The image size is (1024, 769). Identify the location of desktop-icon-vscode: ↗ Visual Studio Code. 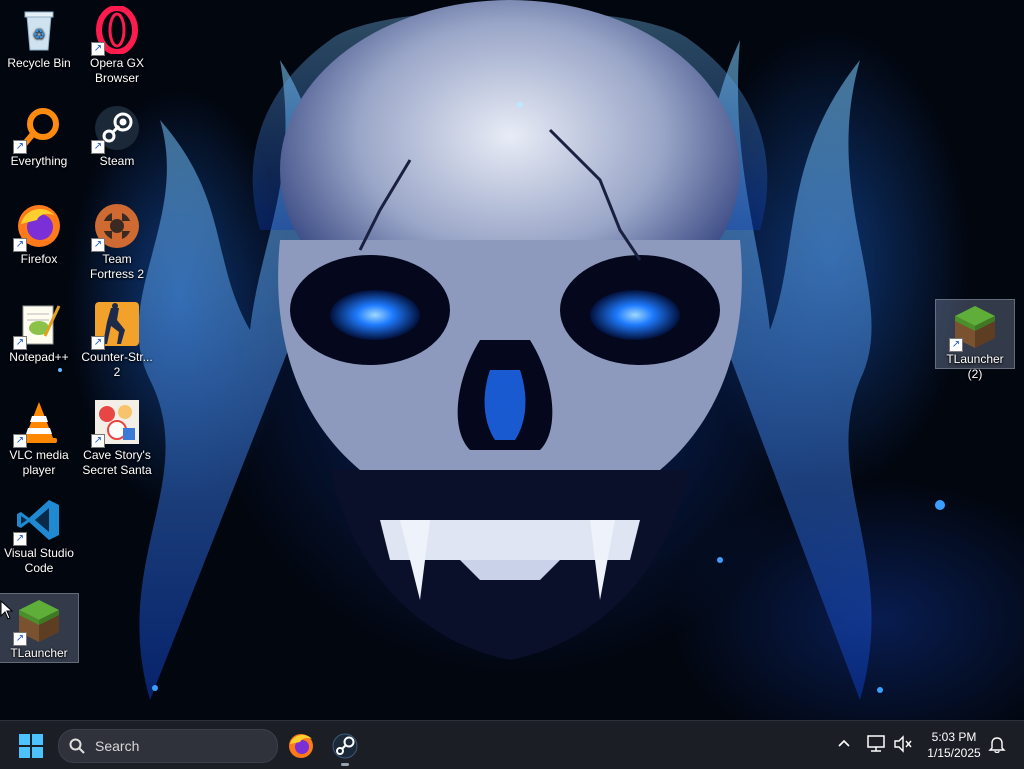
(39, 536).